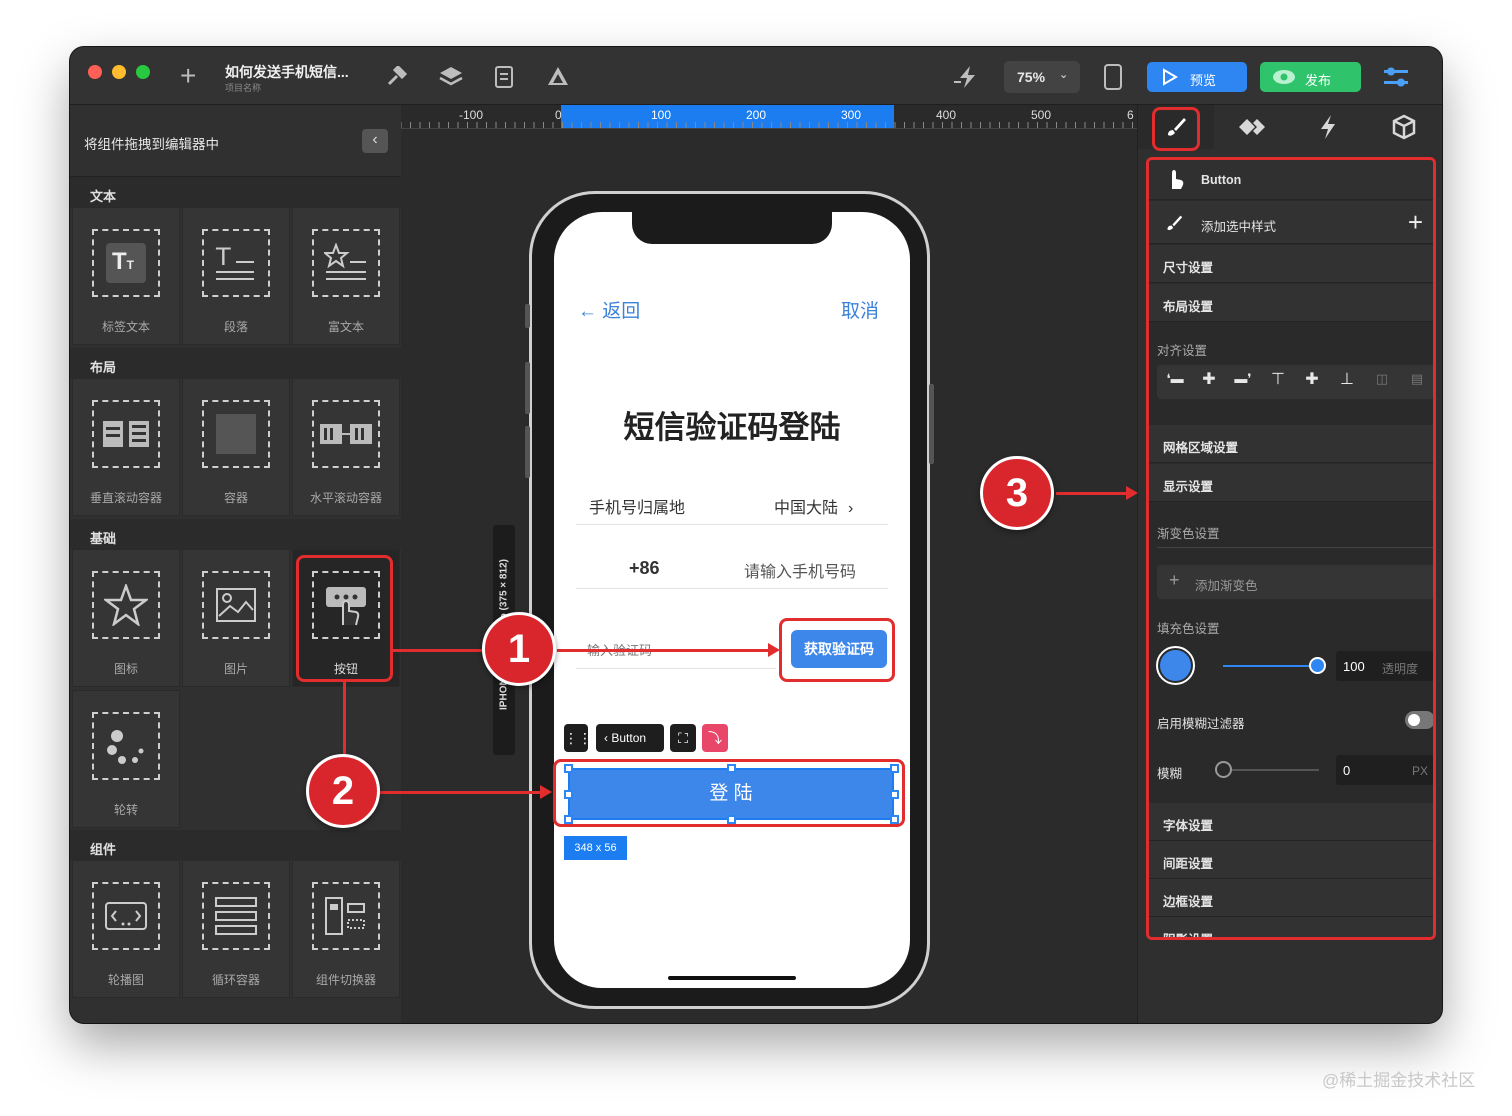 This screenshot has width=1512, height=1116. Describe the element at coordinates (236, 916) in the screenshot. I see `loop-container-icon` at that location.